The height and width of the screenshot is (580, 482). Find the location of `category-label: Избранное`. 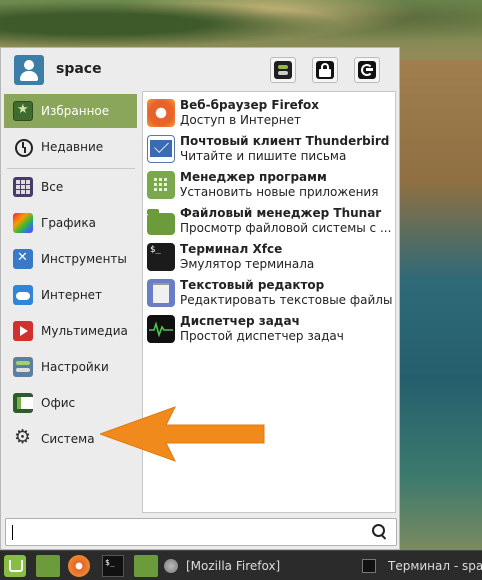

category-label: Избранное is located at coordinates (75, 111).